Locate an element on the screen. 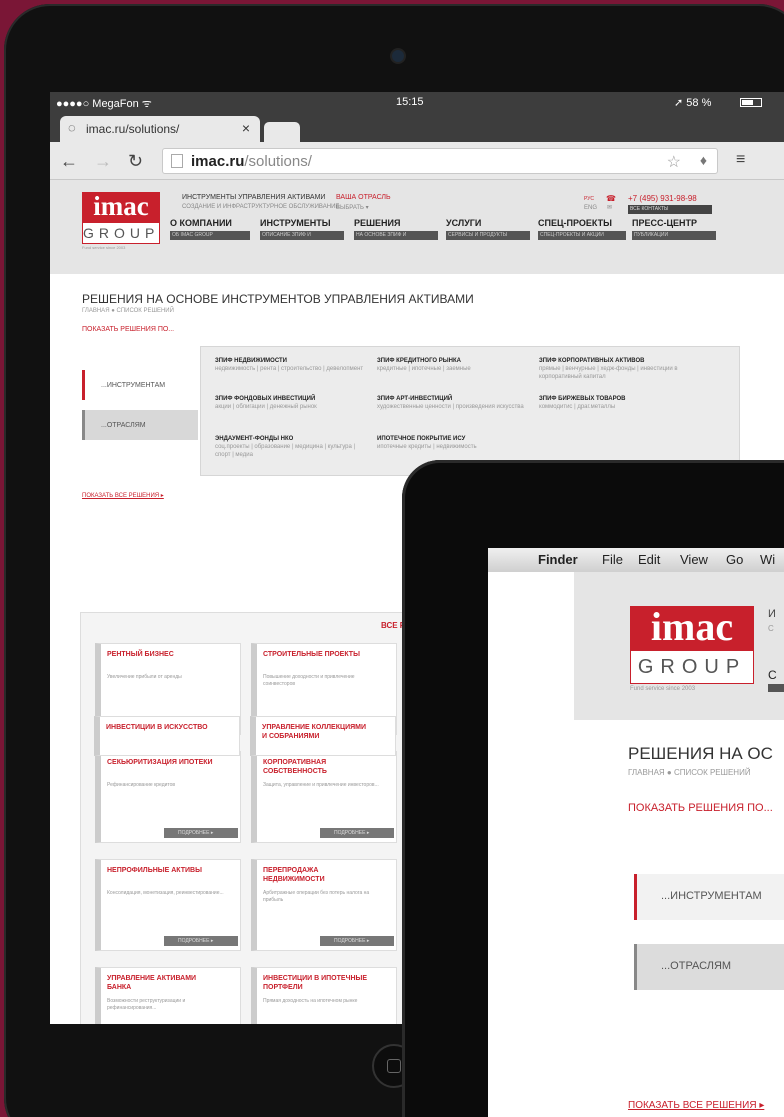 This screenshot has width=784, height=1117. menu-instruments-sub: ОПИСАНИЕ ЗПИФ И is located at coordinates (302, 235).